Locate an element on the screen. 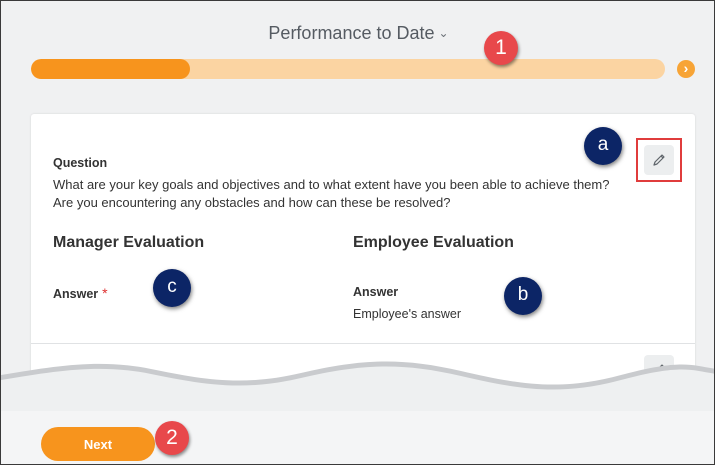 Image resolution: width=715 pixels, height=465 pixels. callout-badge-a: a is located at coordinates (603, 146).